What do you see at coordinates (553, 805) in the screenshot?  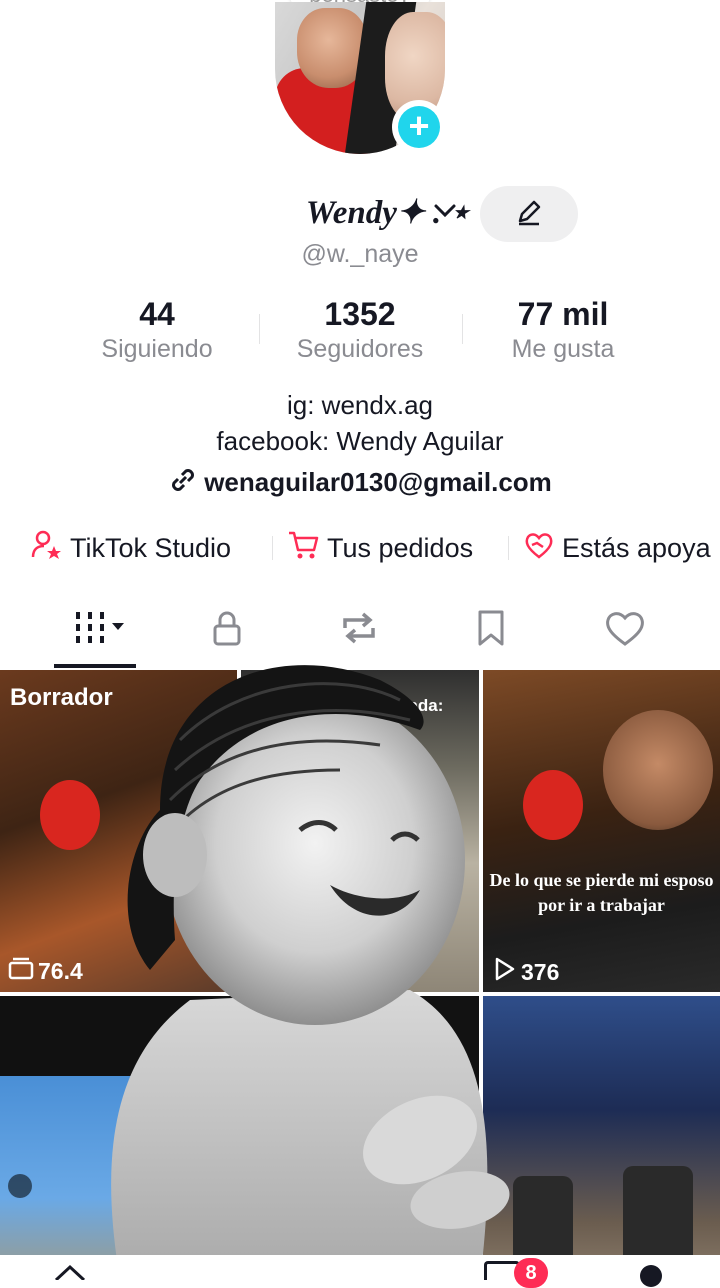 I see `thumbnail-figure` at bounding box center [553, 805].